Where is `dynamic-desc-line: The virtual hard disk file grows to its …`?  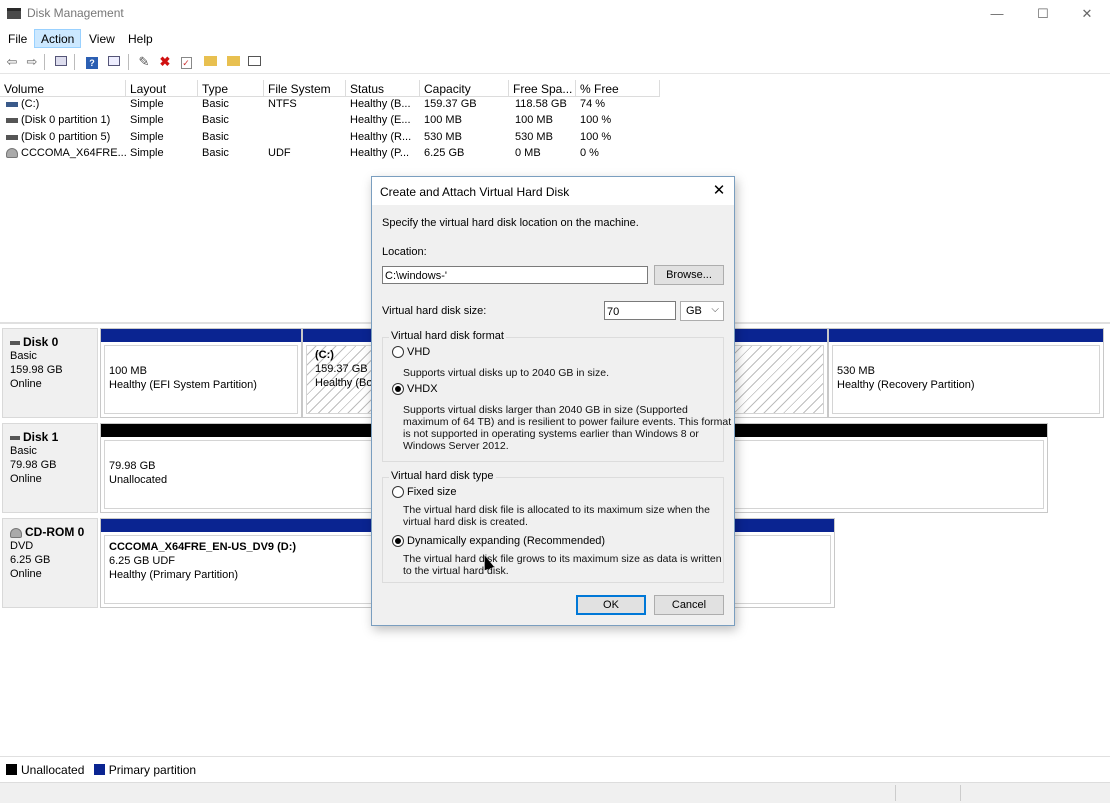 dynamic-desc-line: The virtual hard disk file grows to its … is located at coordinates (562, 559).